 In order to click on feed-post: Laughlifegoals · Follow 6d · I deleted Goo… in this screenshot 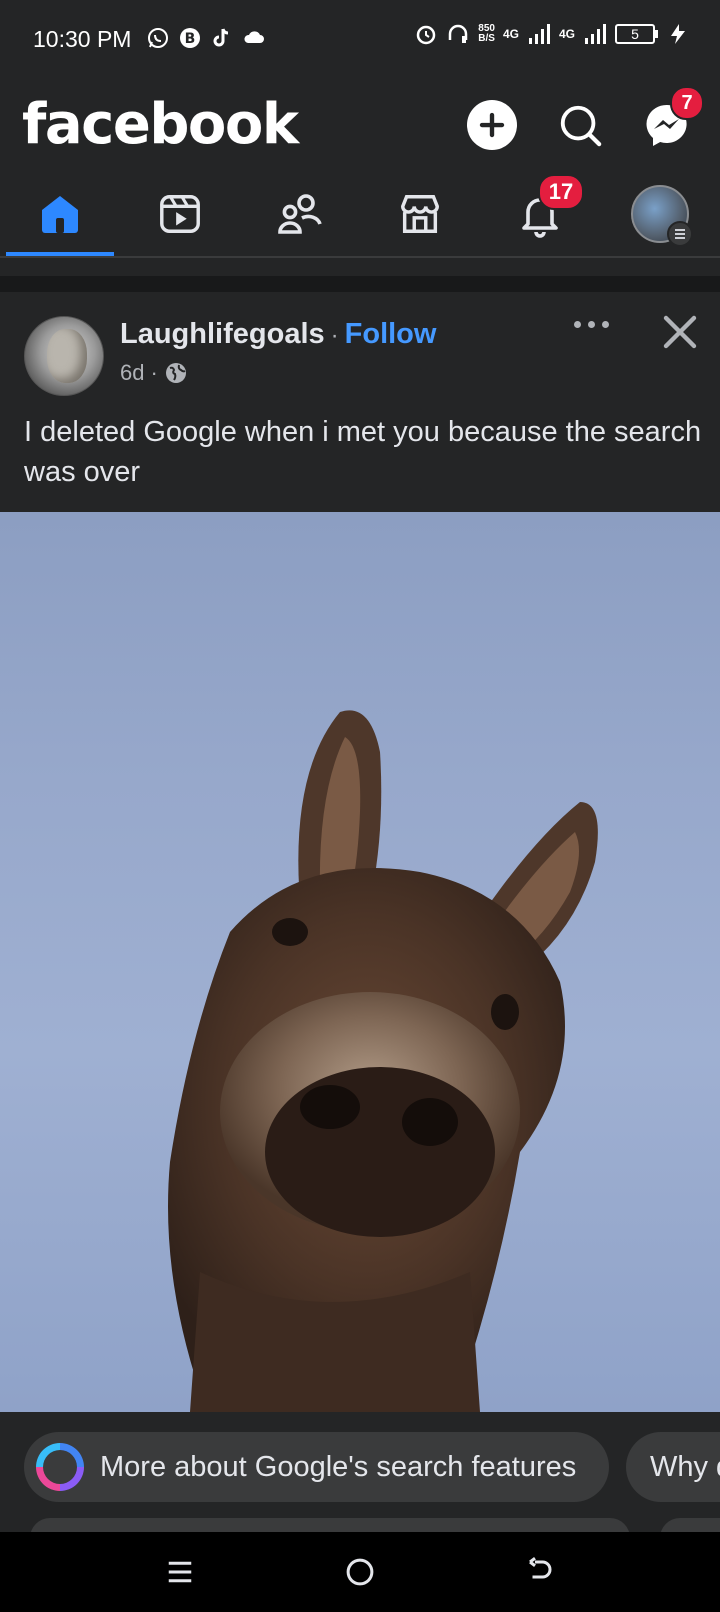, I will do `click(360, 402)`.